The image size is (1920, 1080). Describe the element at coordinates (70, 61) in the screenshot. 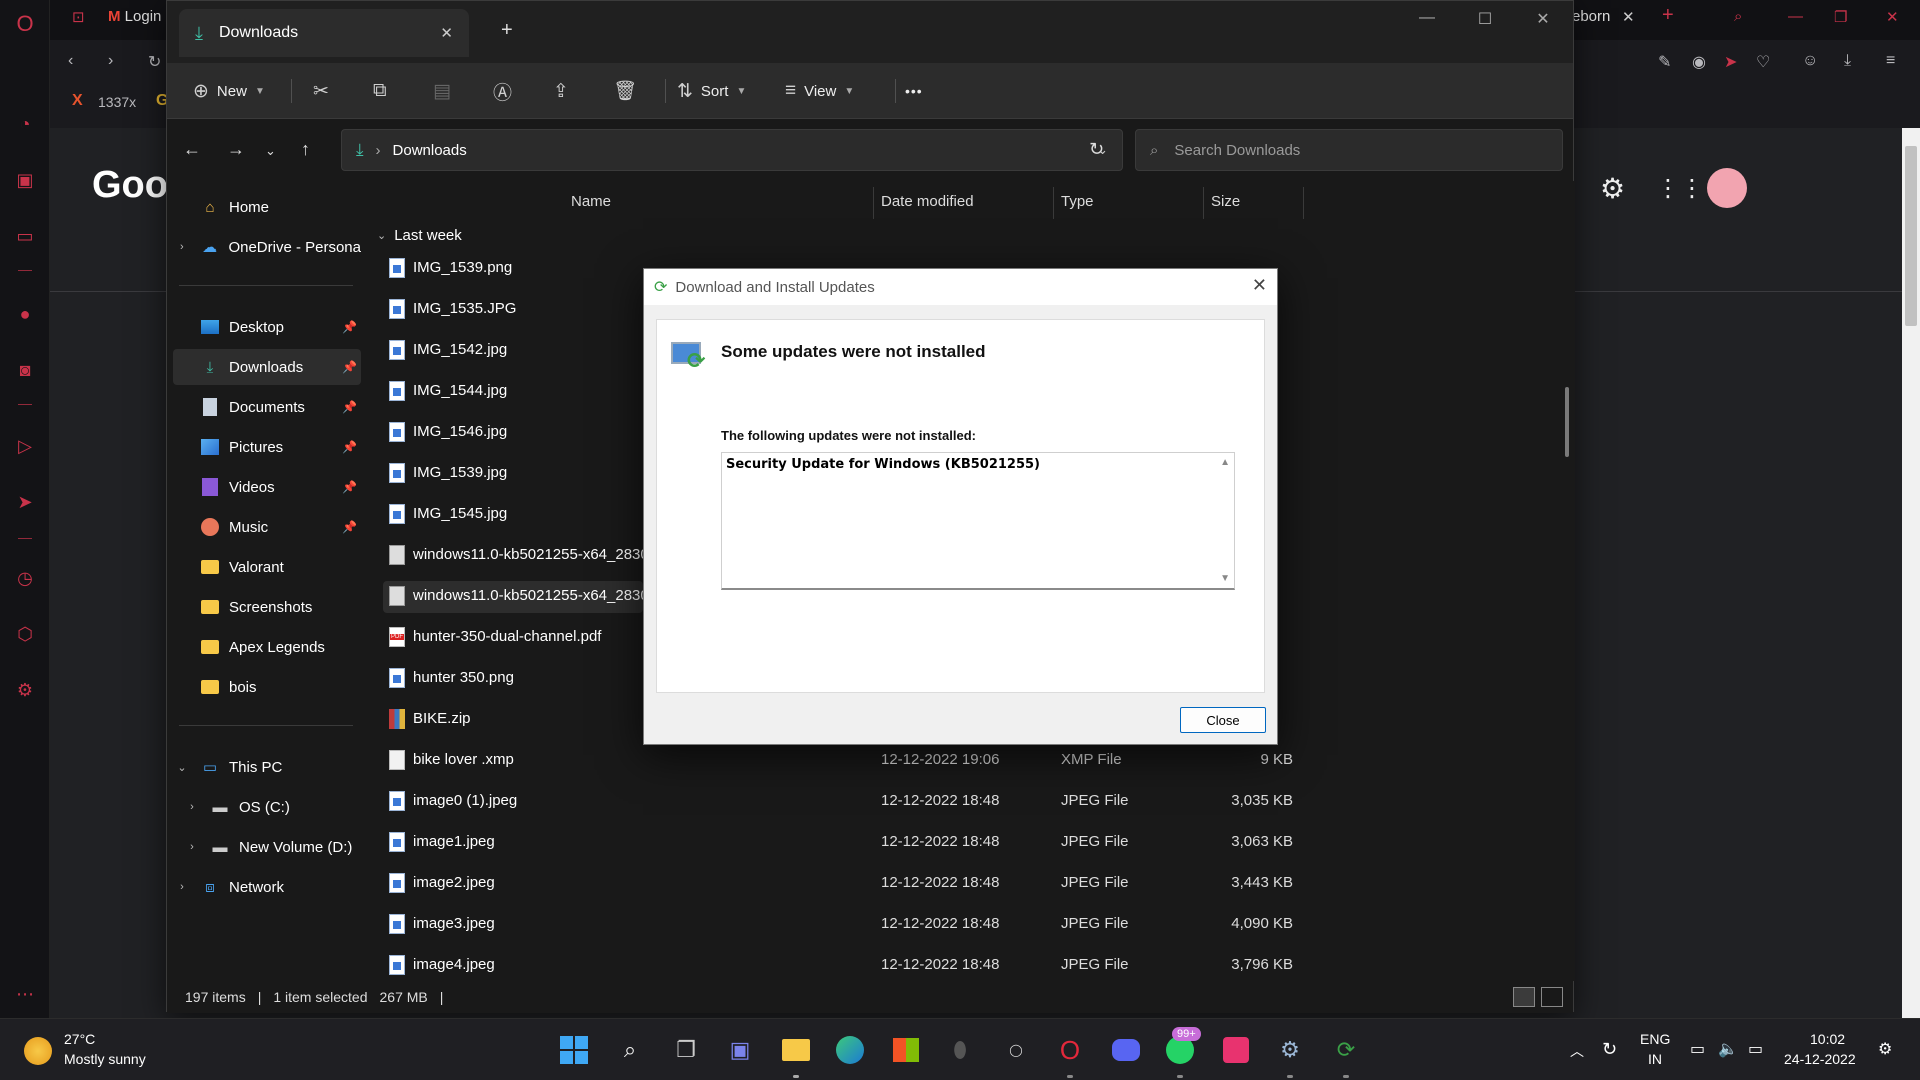

I see `back-icon: ‹` at that location.